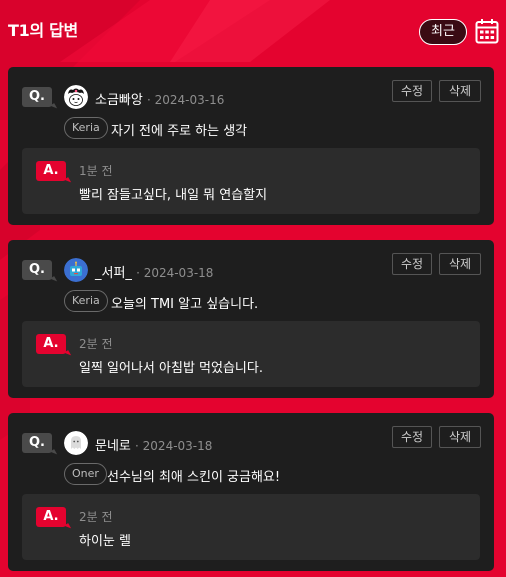 The width and height of the screenshot is (506, 577). I want to click on calendar-button, so click(487, 31).